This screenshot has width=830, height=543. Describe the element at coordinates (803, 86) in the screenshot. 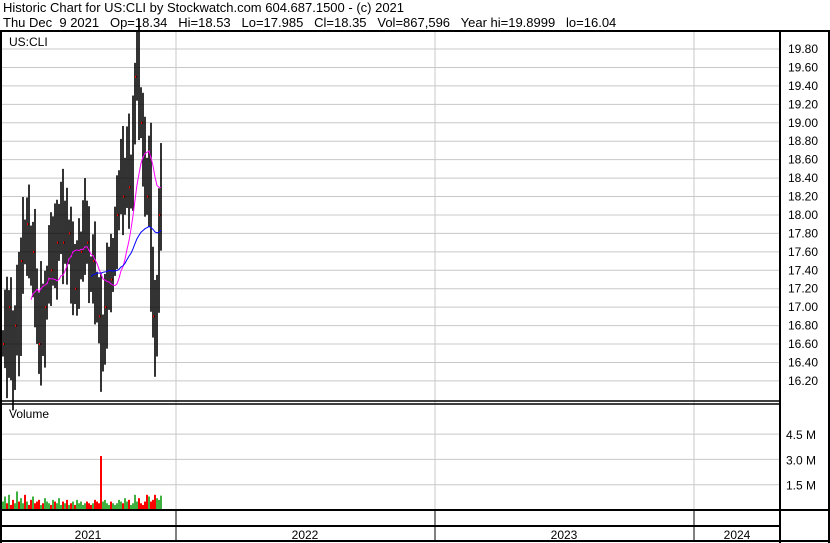

I see `price-tick-label: 19.40` at that location.